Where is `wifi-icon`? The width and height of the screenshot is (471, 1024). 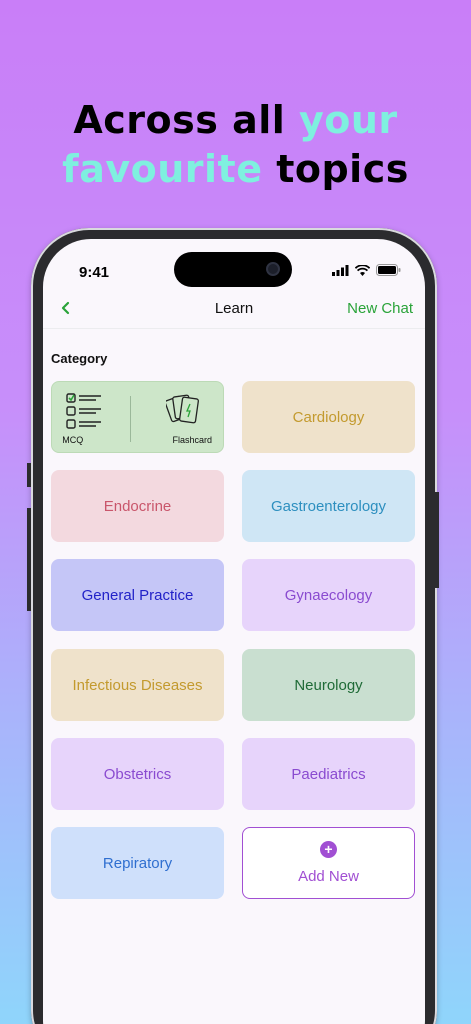
wifi-icon is located at coordinates (362, 270).